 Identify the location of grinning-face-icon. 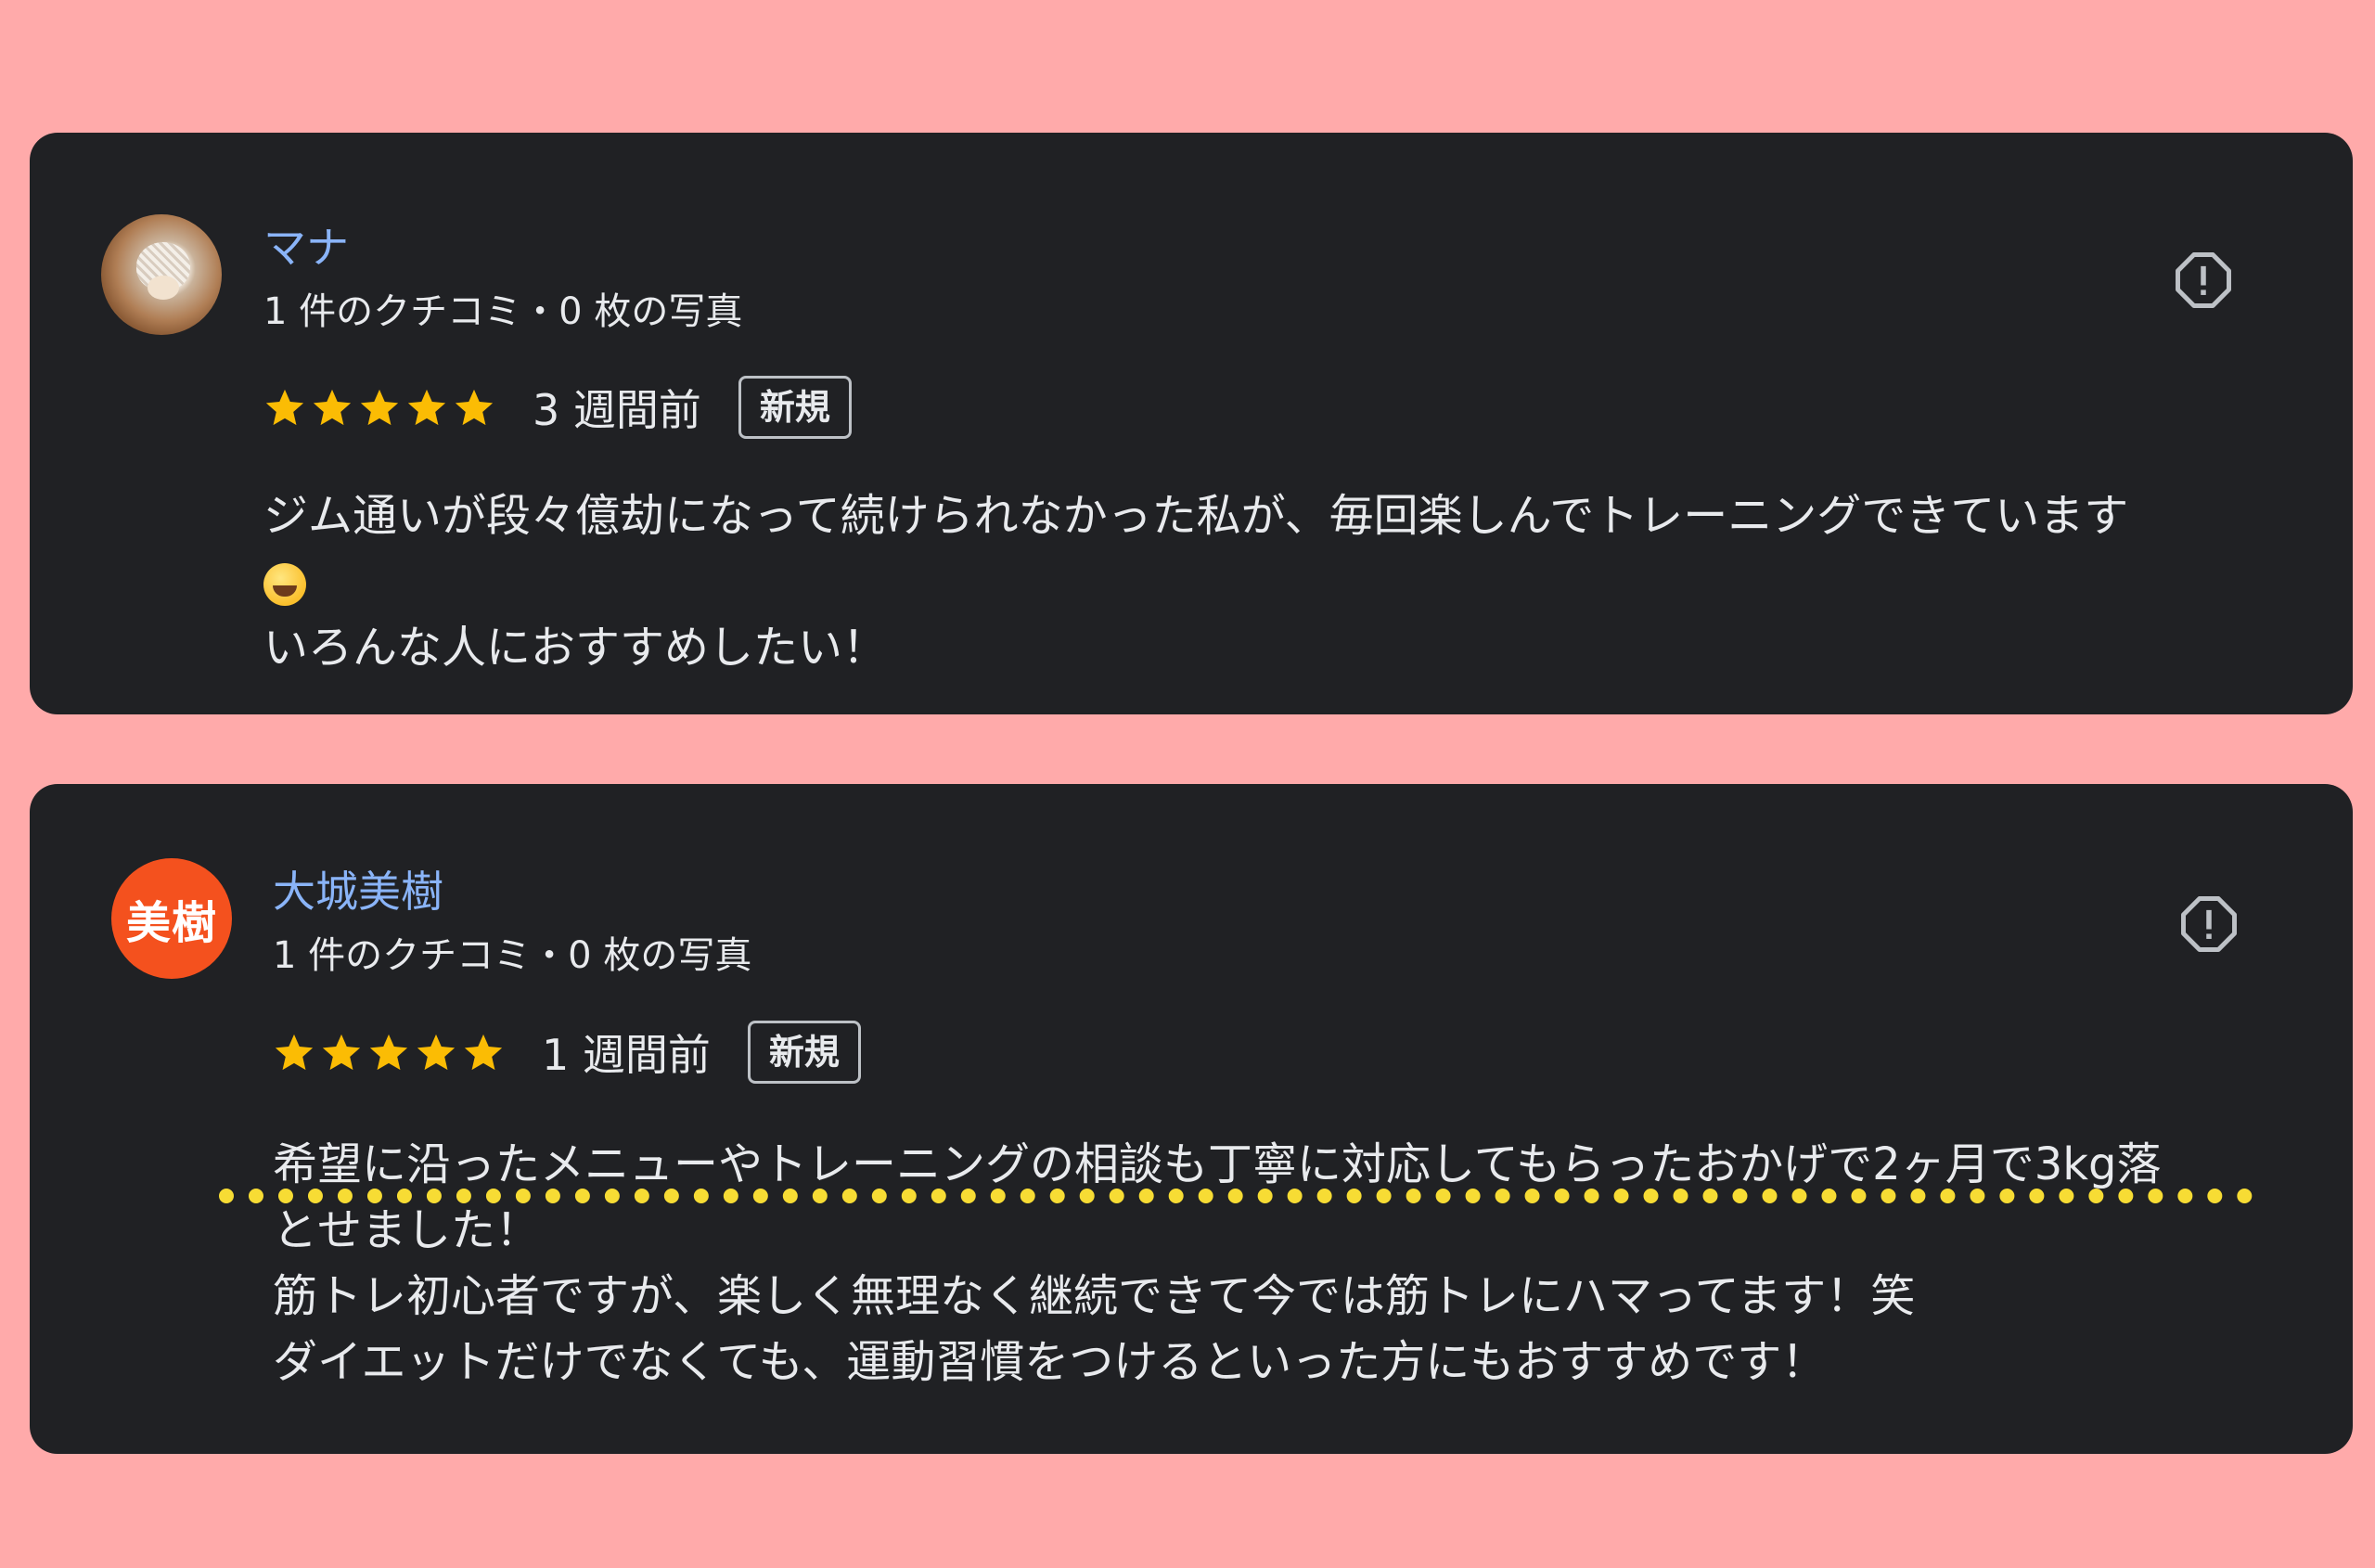
(284, 585).